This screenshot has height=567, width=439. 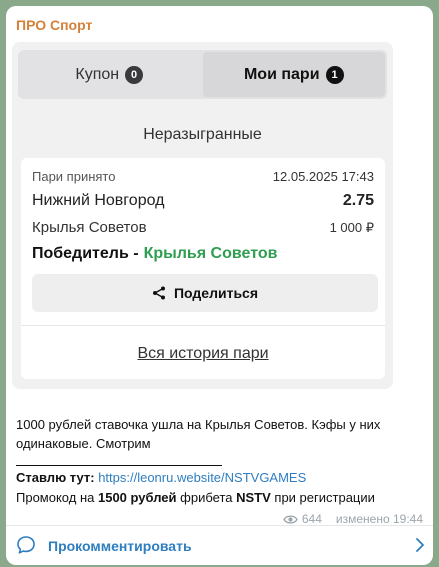 I want to click on bet-datetime: 12.05.2025 17:43, so click(x=323, y=176).